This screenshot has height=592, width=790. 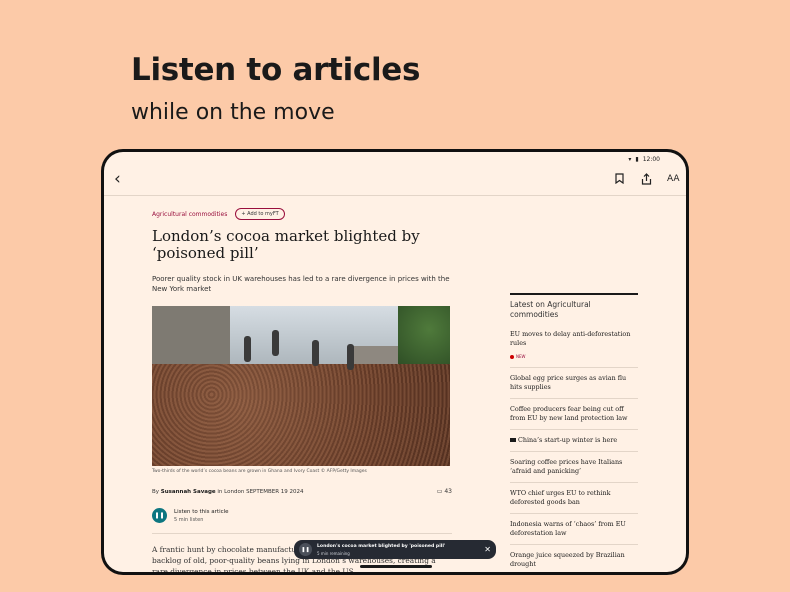 I want to click on status-time: 12:00, so click(x=651, y=159).